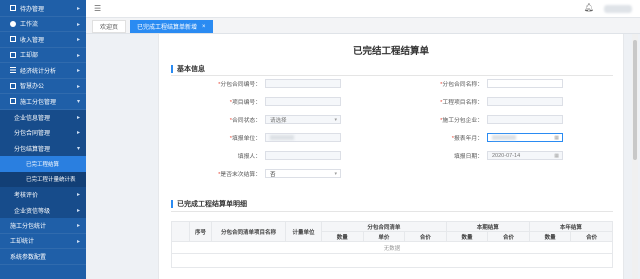  I want to click on sidebar-item-income: 收入管理 ▸, so click(43, 40).